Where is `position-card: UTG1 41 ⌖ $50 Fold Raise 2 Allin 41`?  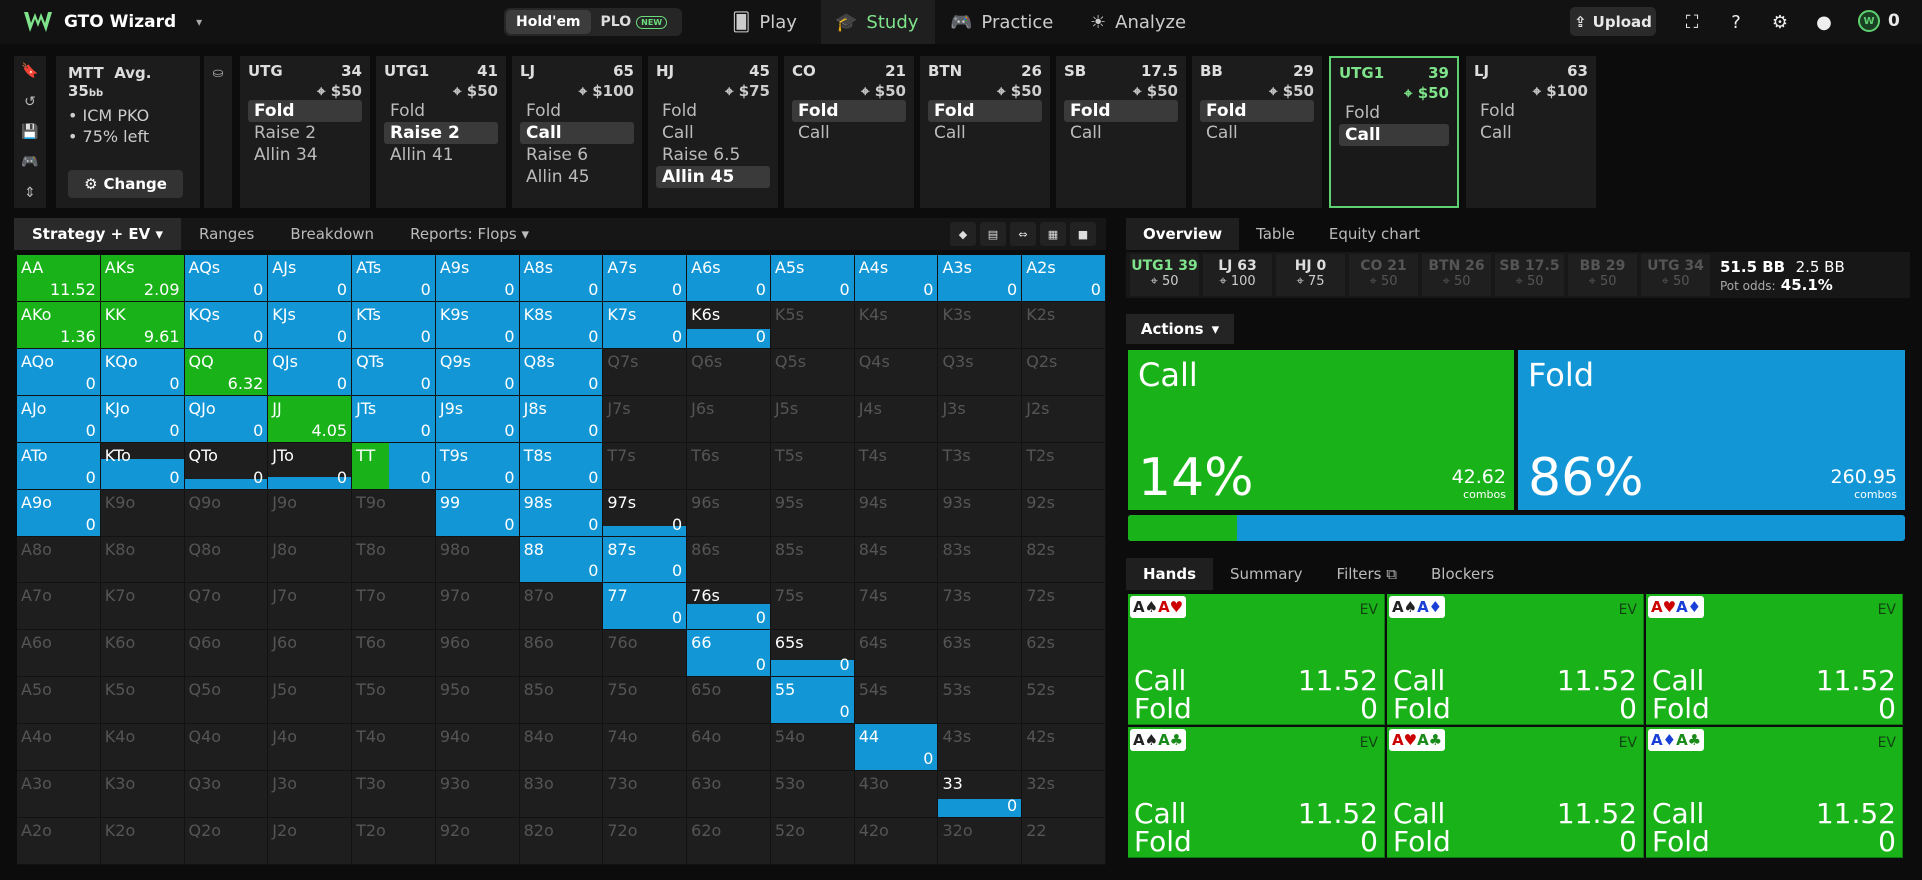 position-card: UTG1 41 ⌖ $50 Fold Raise 2 Allin 41 is located at coordinates (441, 132).